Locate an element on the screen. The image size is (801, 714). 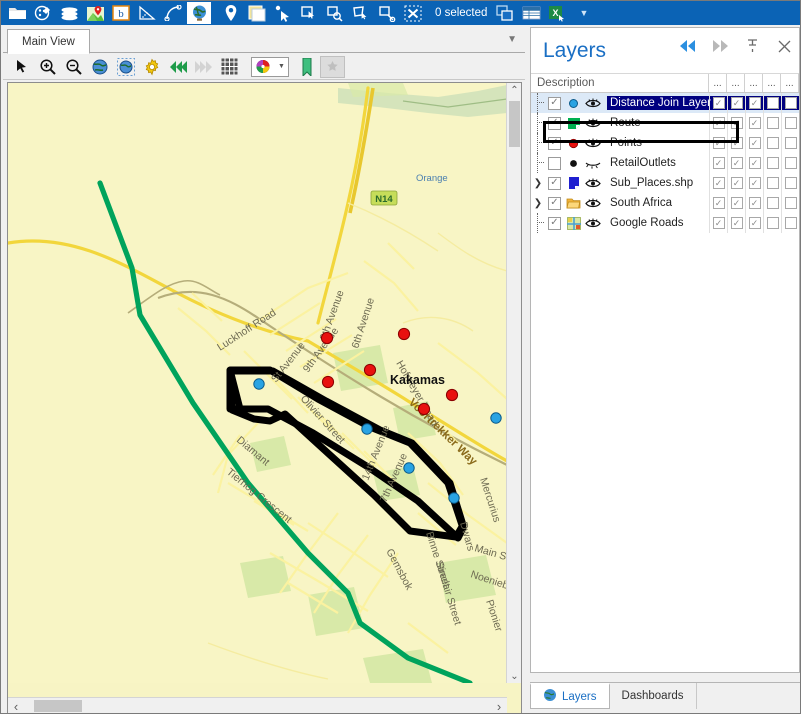
select-rectangle-icon is located at coordinates (309, 13).